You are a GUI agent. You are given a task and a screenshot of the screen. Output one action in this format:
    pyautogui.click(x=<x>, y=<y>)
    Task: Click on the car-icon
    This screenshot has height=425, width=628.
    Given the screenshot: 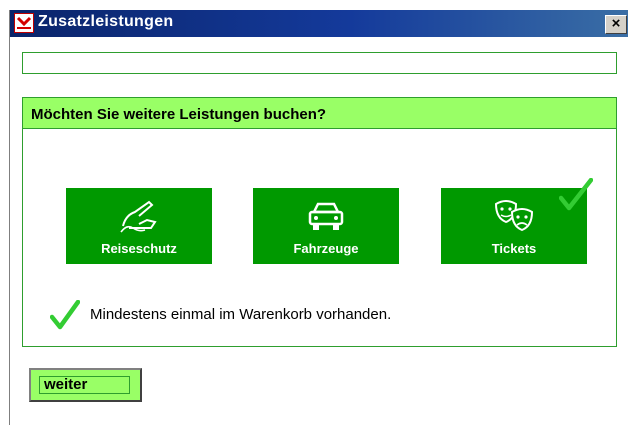 What is the action you would take?
    pyautogui.click(x=326, y=219)
    